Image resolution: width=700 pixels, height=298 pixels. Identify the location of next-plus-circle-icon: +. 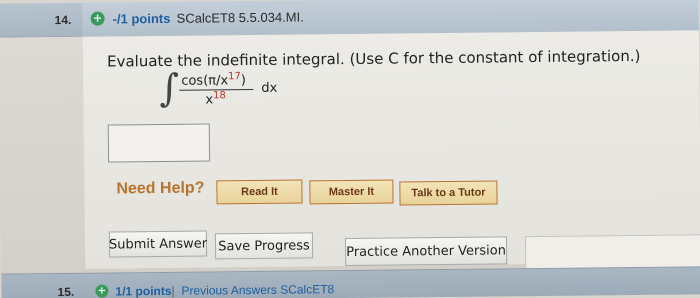
(102, 291).